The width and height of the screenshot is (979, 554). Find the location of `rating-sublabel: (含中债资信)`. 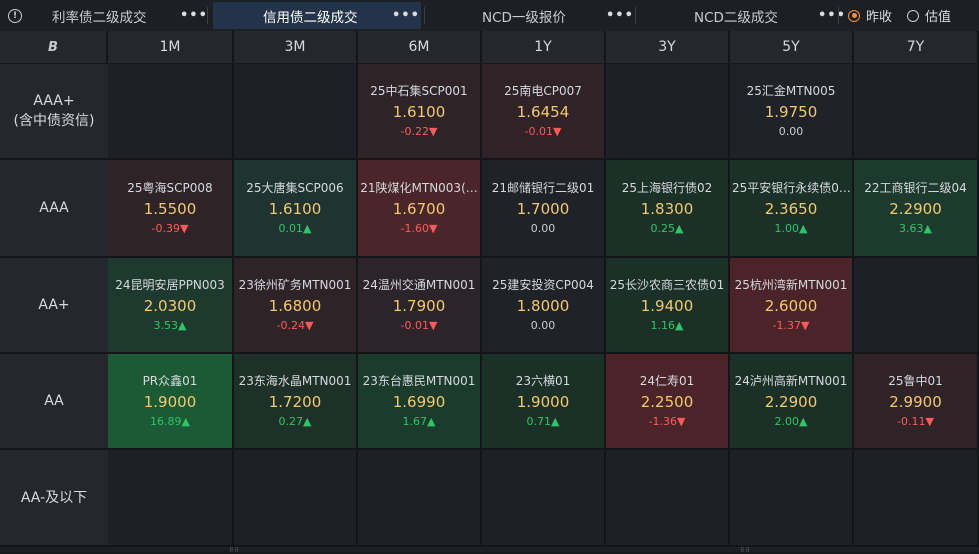

rating-sublabel: (含中债资信) is located at coordinates (54, 121).